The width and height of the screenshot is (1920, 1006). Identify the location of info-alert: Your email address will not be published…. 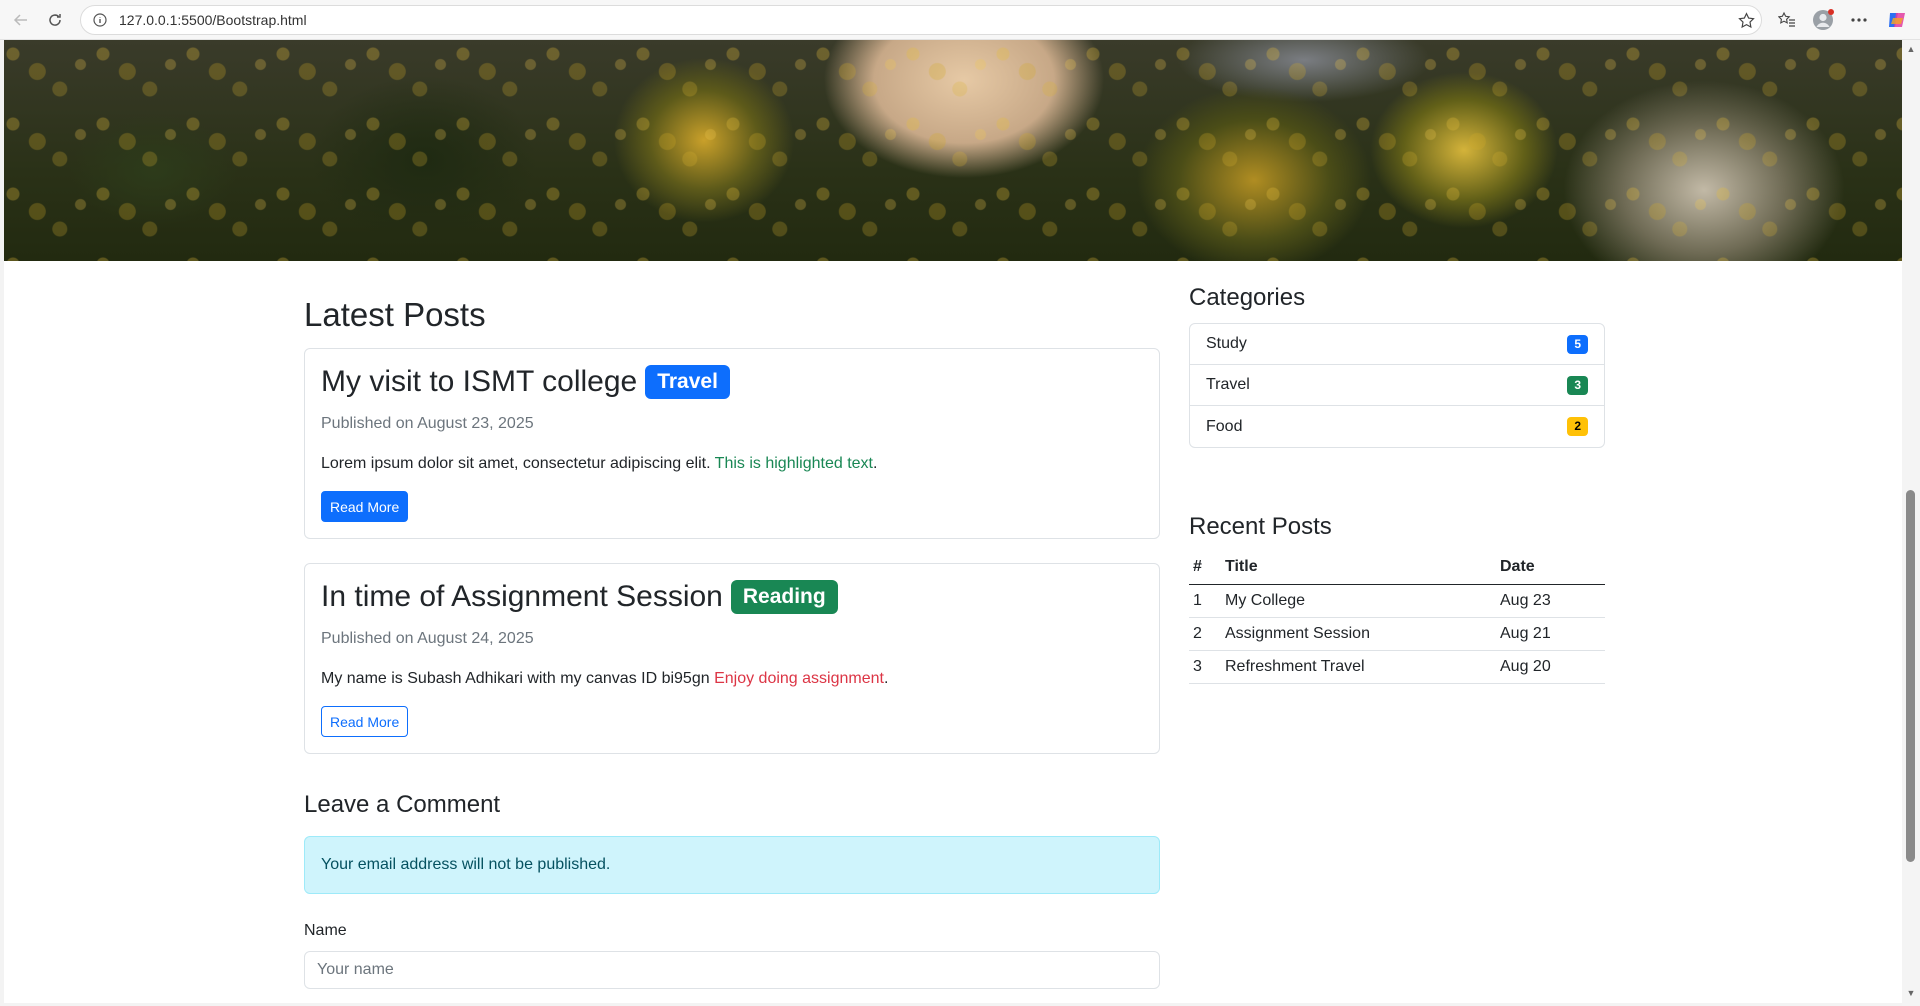
(732, 865).